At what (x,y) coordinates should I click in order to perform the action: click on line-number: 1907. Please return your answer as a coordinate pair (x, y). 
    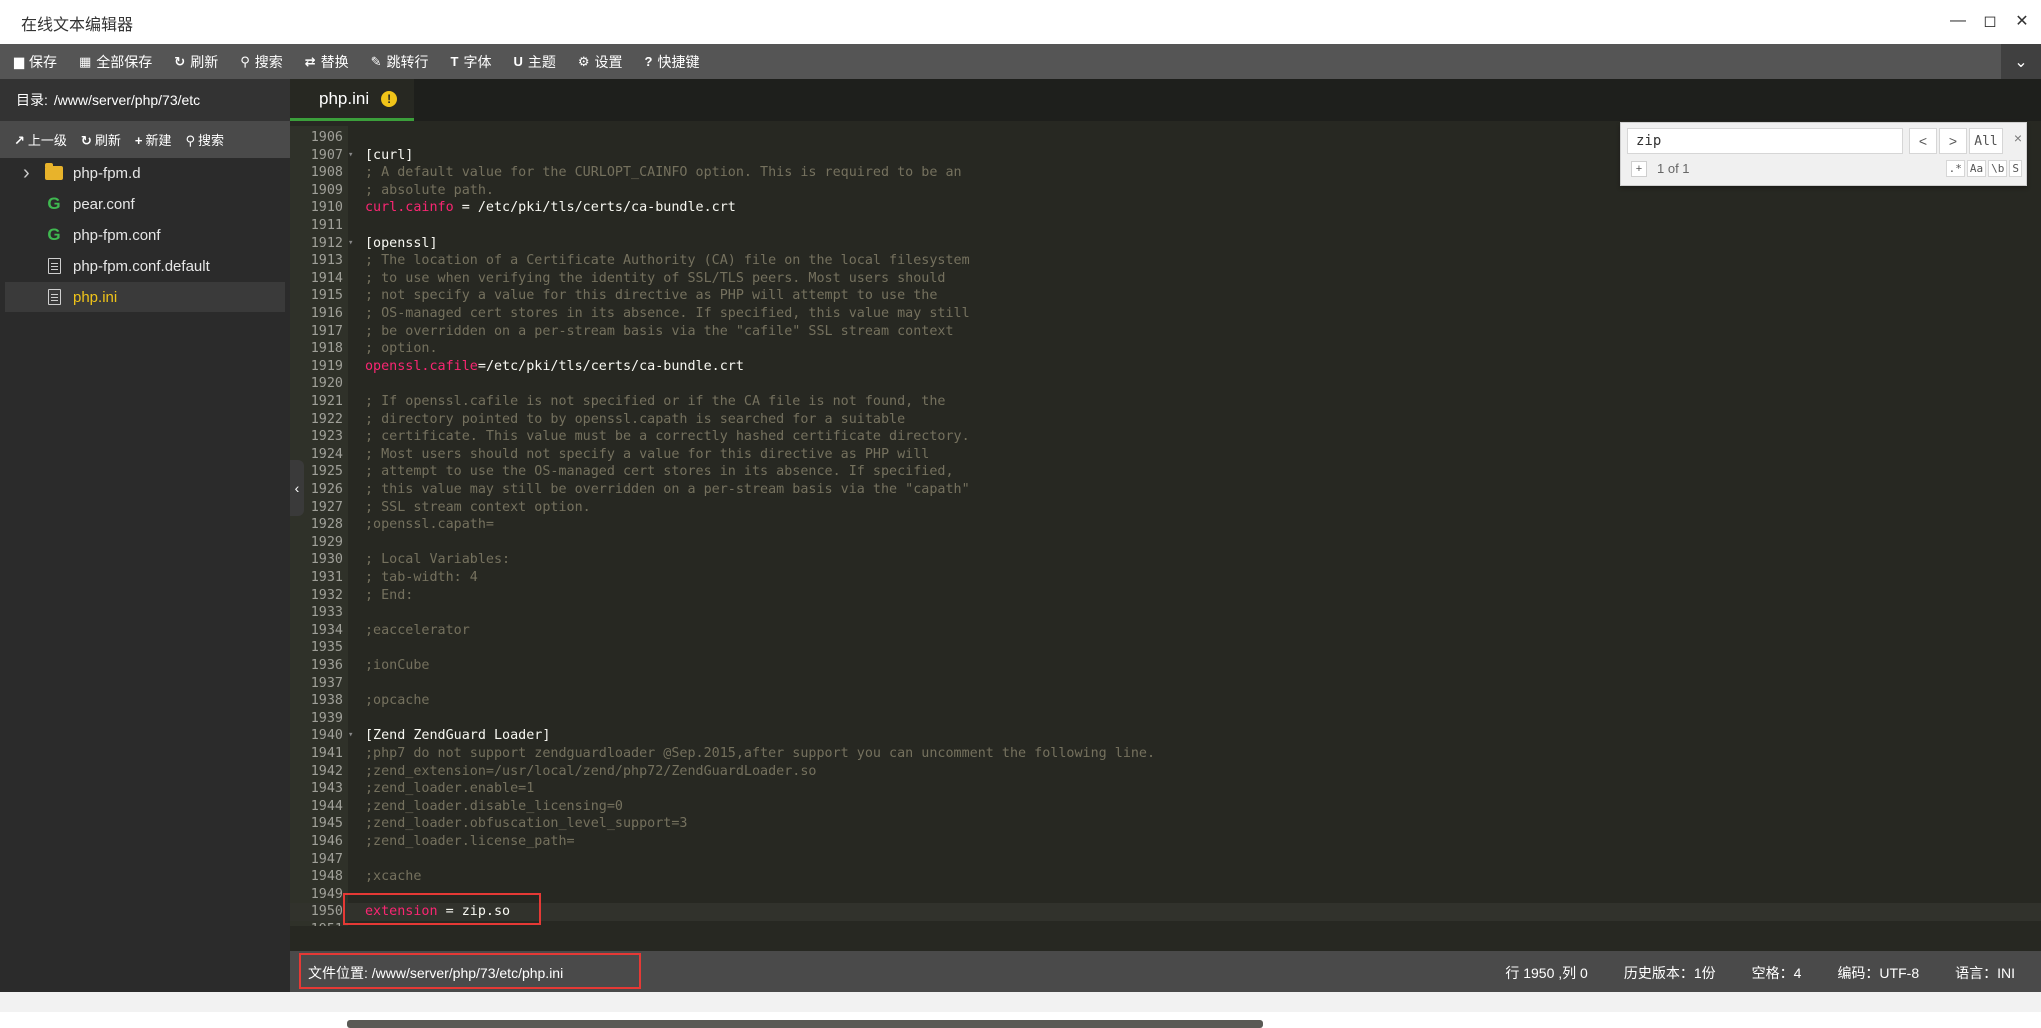
    Looking at the image, I should click on (326, 155).